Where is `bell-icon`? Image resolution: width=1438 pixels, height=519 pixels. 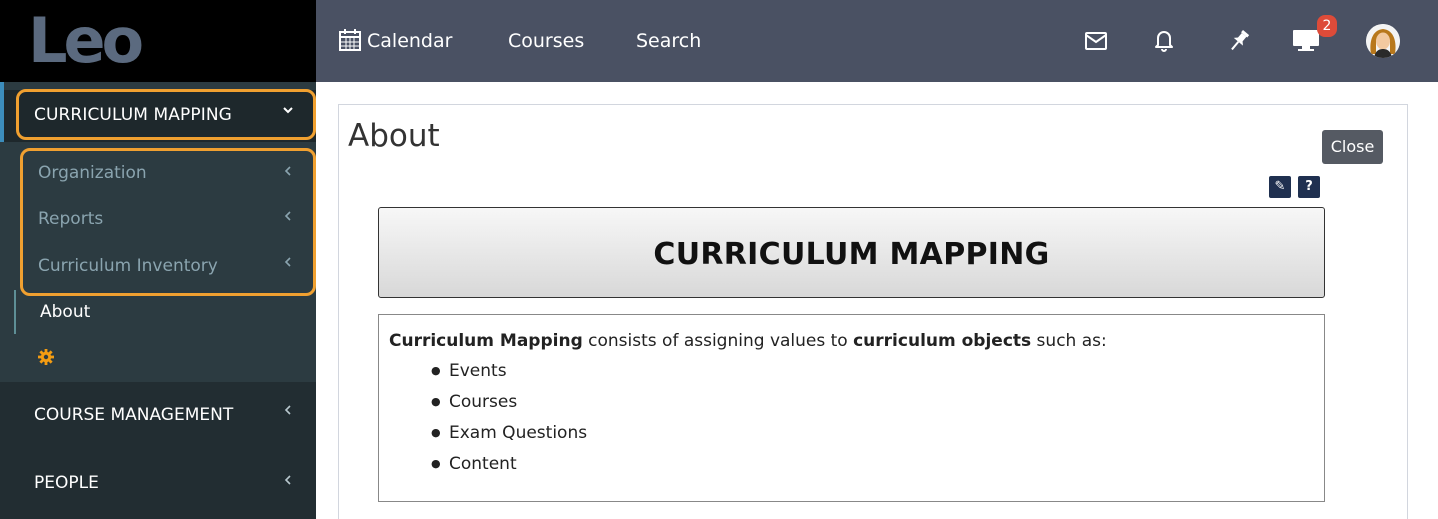
bell-icon is located at coordinates (1164, 40).